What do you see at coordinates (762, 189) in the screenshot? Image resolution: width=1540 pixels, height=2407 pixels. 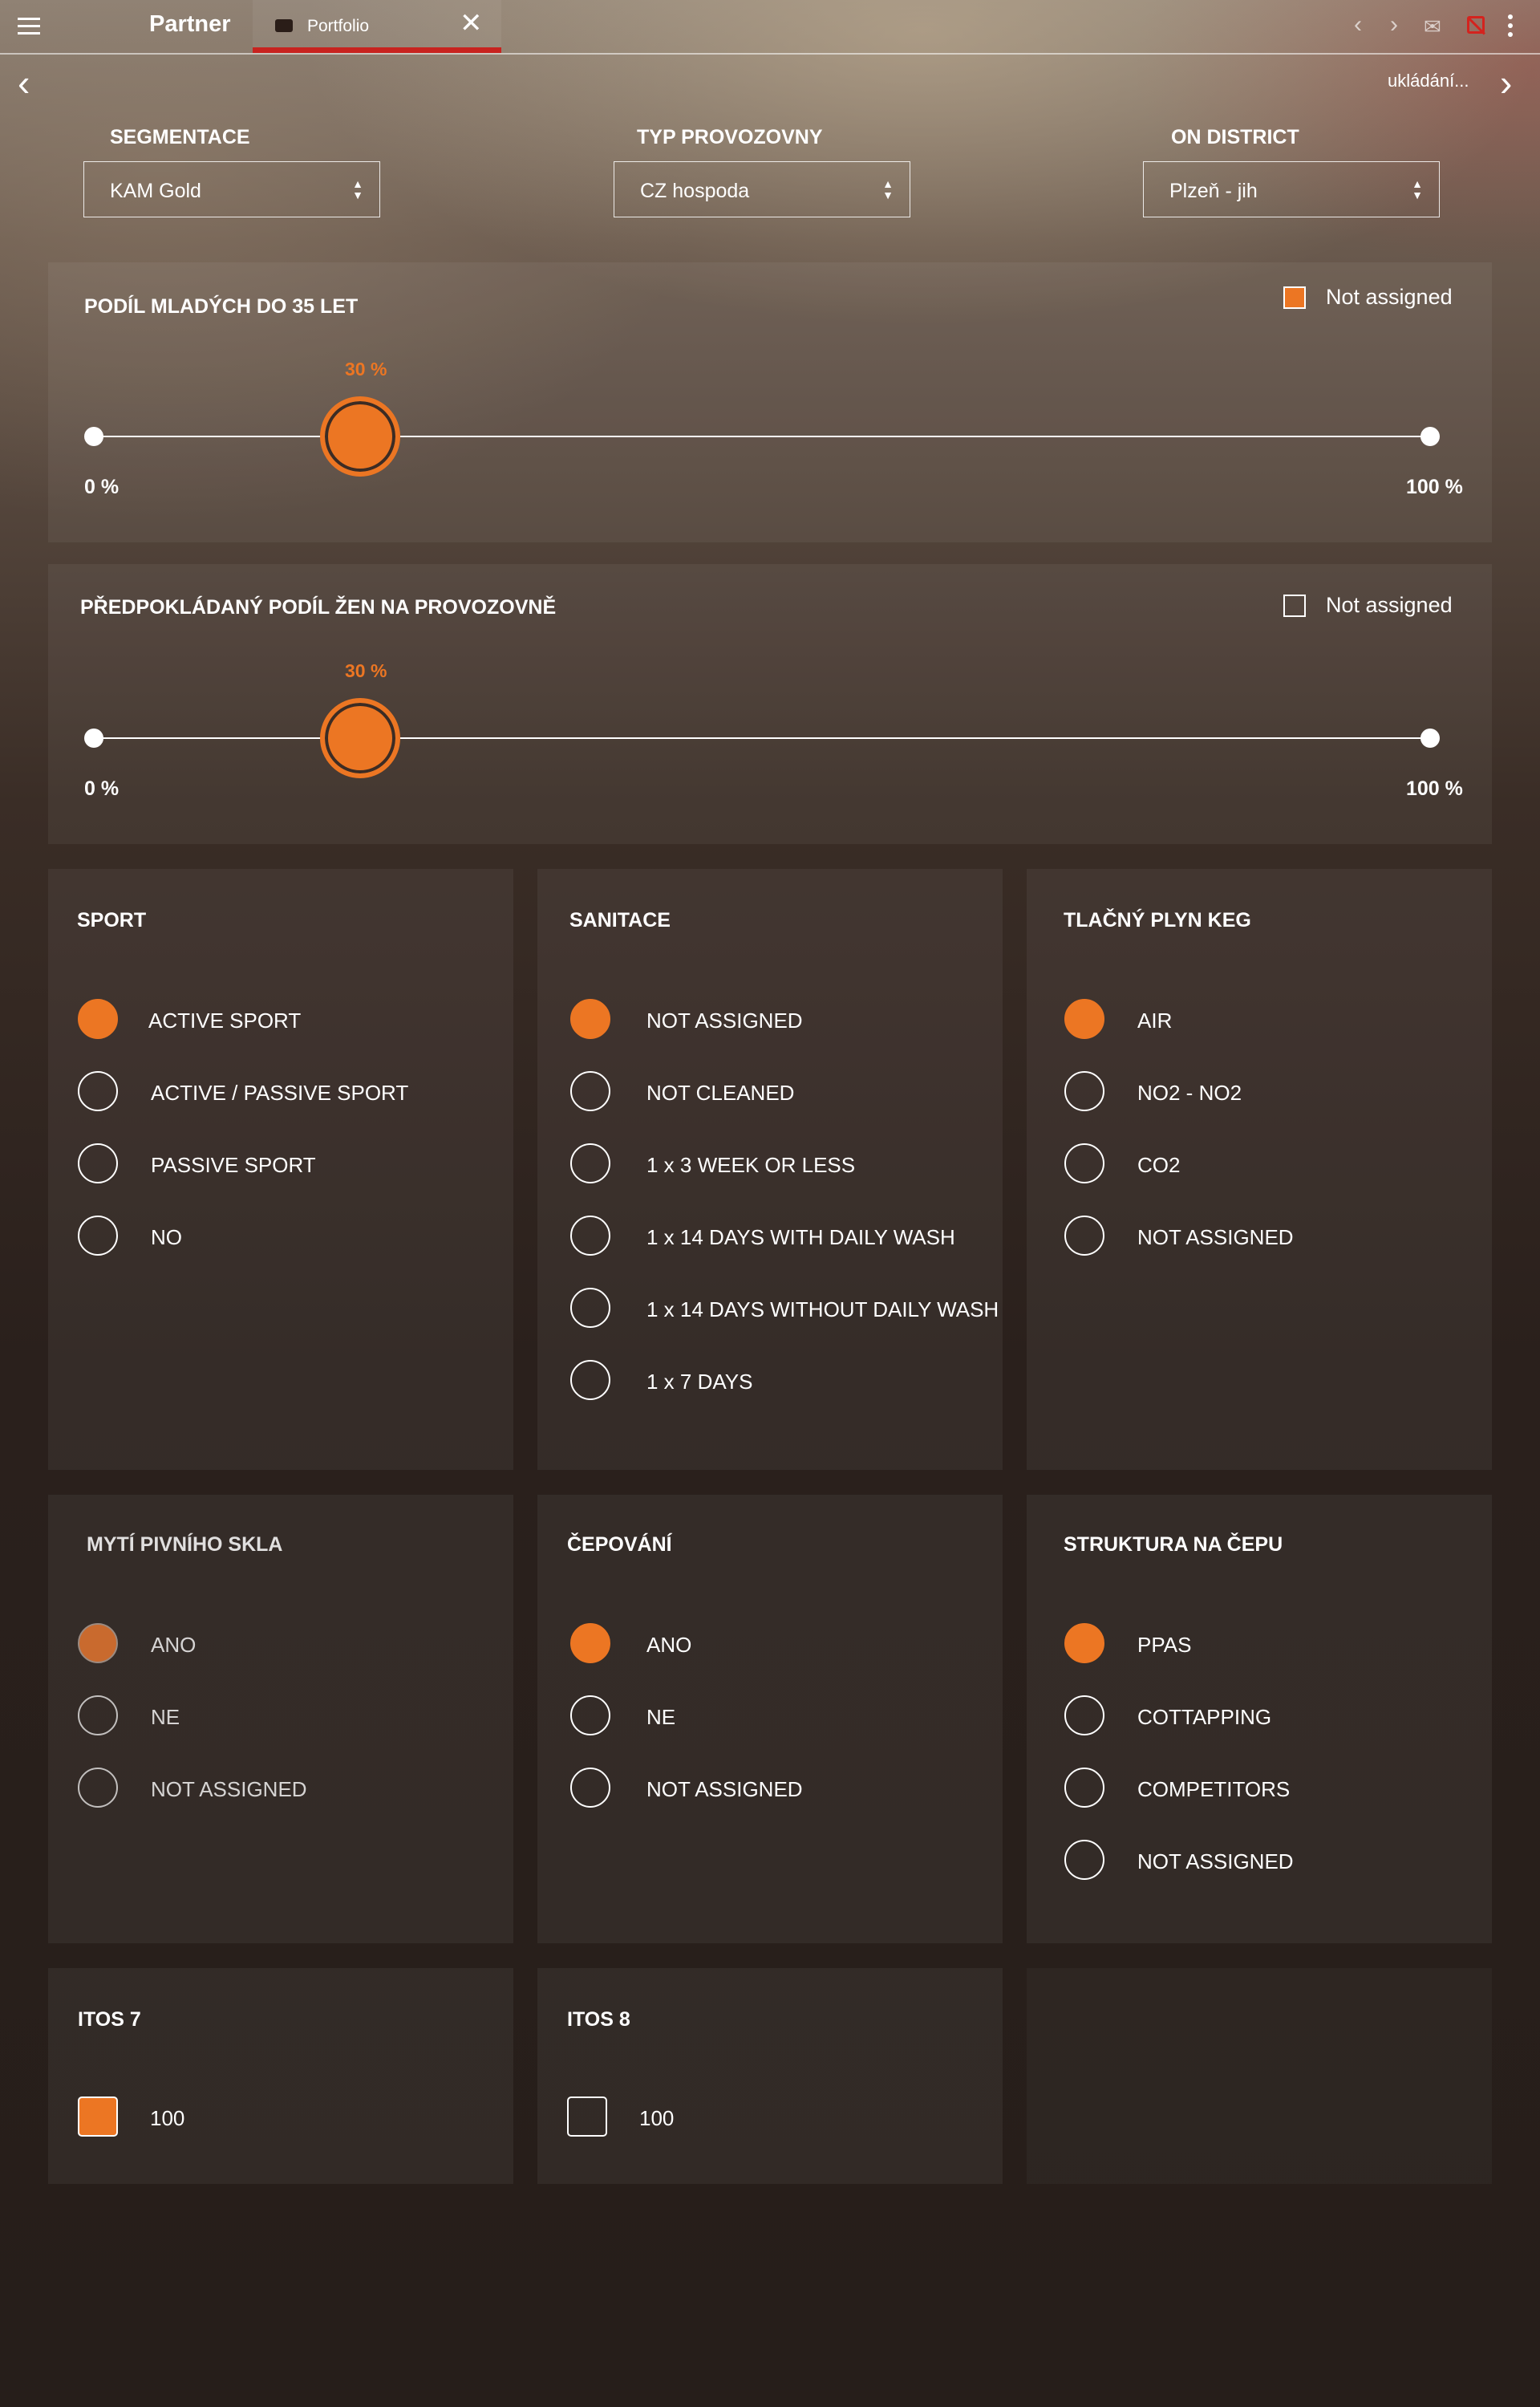 I see `typ-provozovny-select: CZ hospoda ▲ ▼` at bounding box center [762, 189].